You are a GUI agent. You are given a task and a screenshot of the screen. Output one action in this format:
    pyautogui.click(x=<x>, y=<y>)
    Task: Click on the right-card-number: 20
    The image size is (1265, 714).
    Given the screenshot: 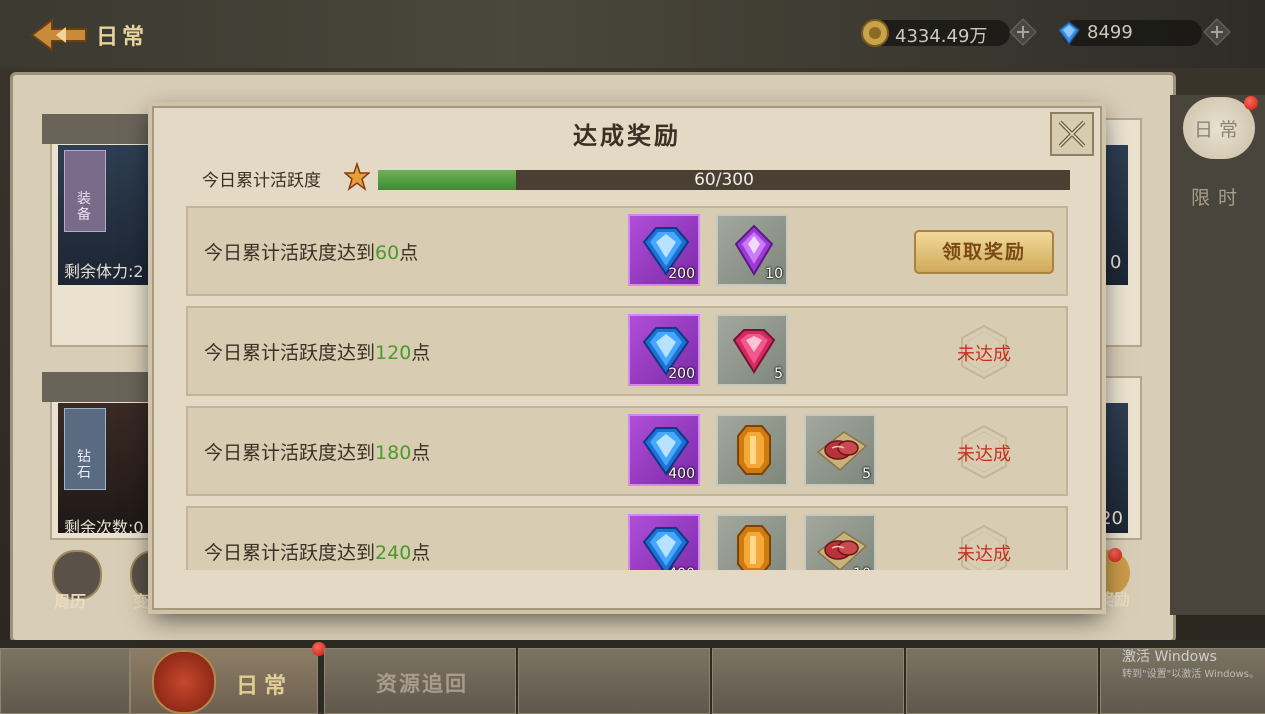 What is the action you would take?
    pyautogui.click(x=1111, y=518)
    